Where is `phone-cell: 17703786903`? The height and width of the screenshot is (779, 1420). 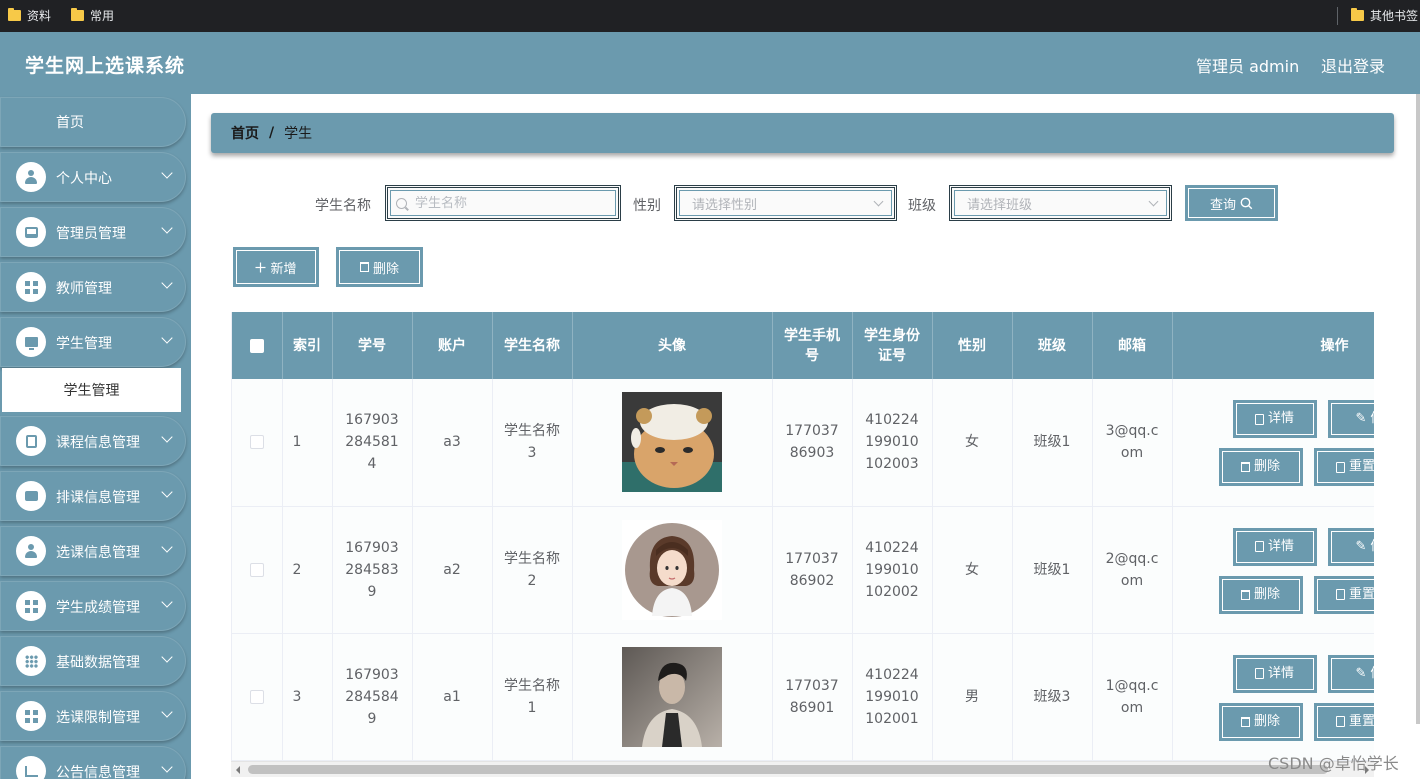 phone-cell: 17703786903 is located at coordinates (812, 443).